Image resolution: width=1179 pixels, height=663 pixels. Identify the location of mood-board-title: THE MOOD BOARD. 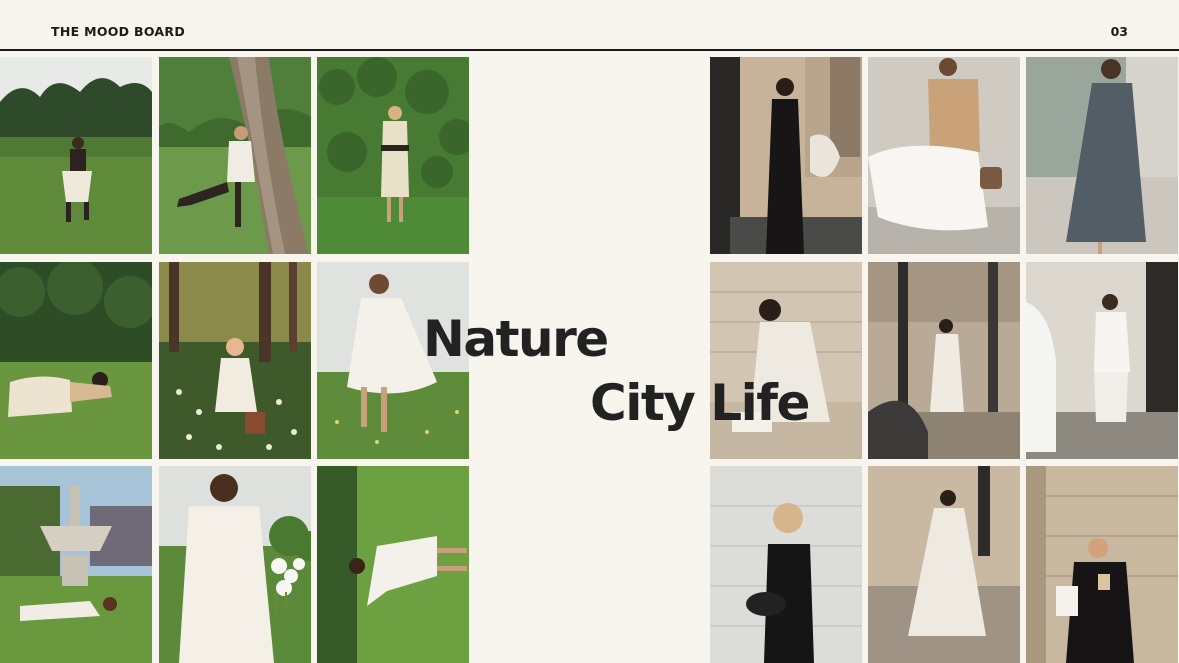
(118, 31).